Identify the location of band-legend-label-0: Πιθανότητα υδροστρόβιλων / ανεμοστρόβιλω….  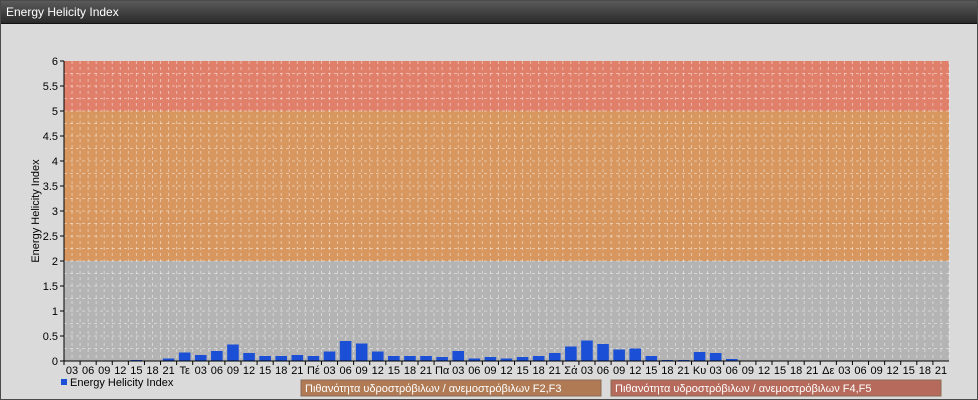
(433, 389).